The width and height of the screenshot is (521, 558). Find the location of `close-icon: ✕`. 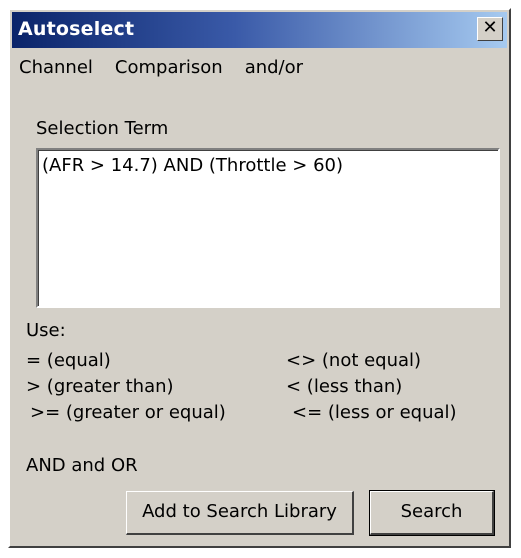

close-icon: ✕ is located at coordinates (490, 27).